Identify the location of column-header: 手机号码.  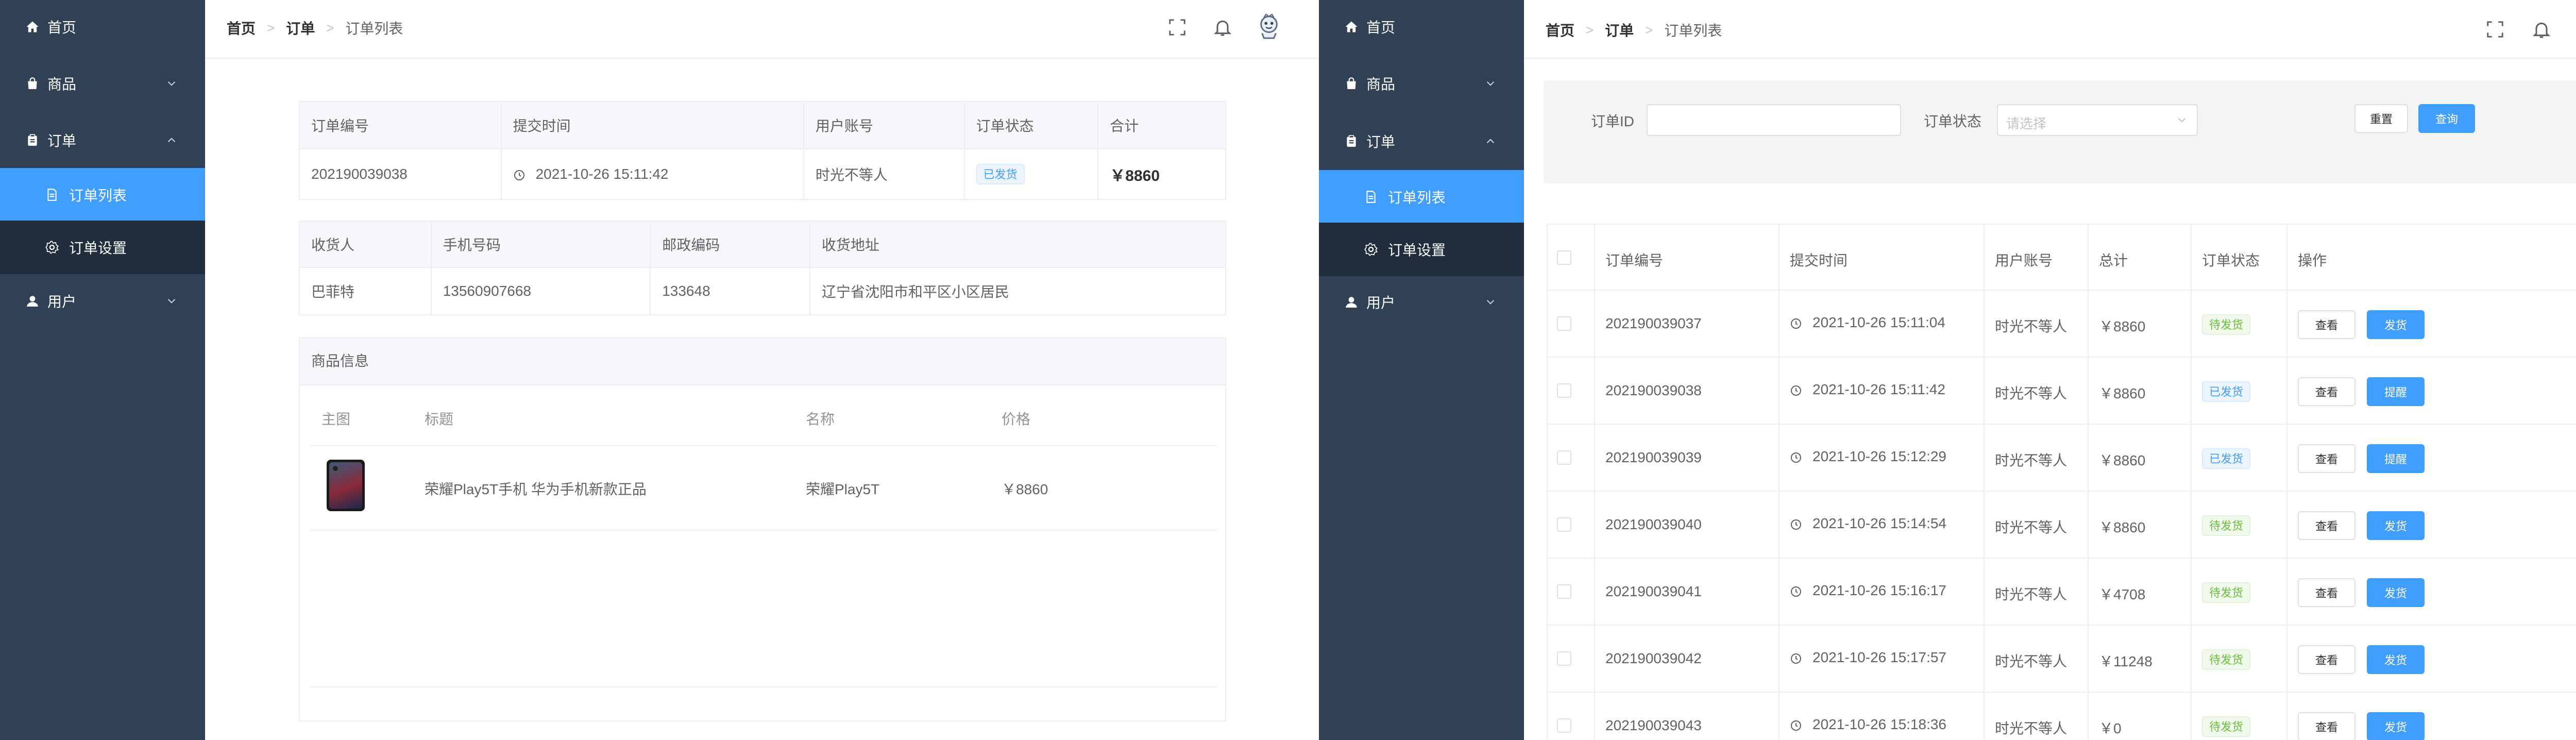
(540, 244).